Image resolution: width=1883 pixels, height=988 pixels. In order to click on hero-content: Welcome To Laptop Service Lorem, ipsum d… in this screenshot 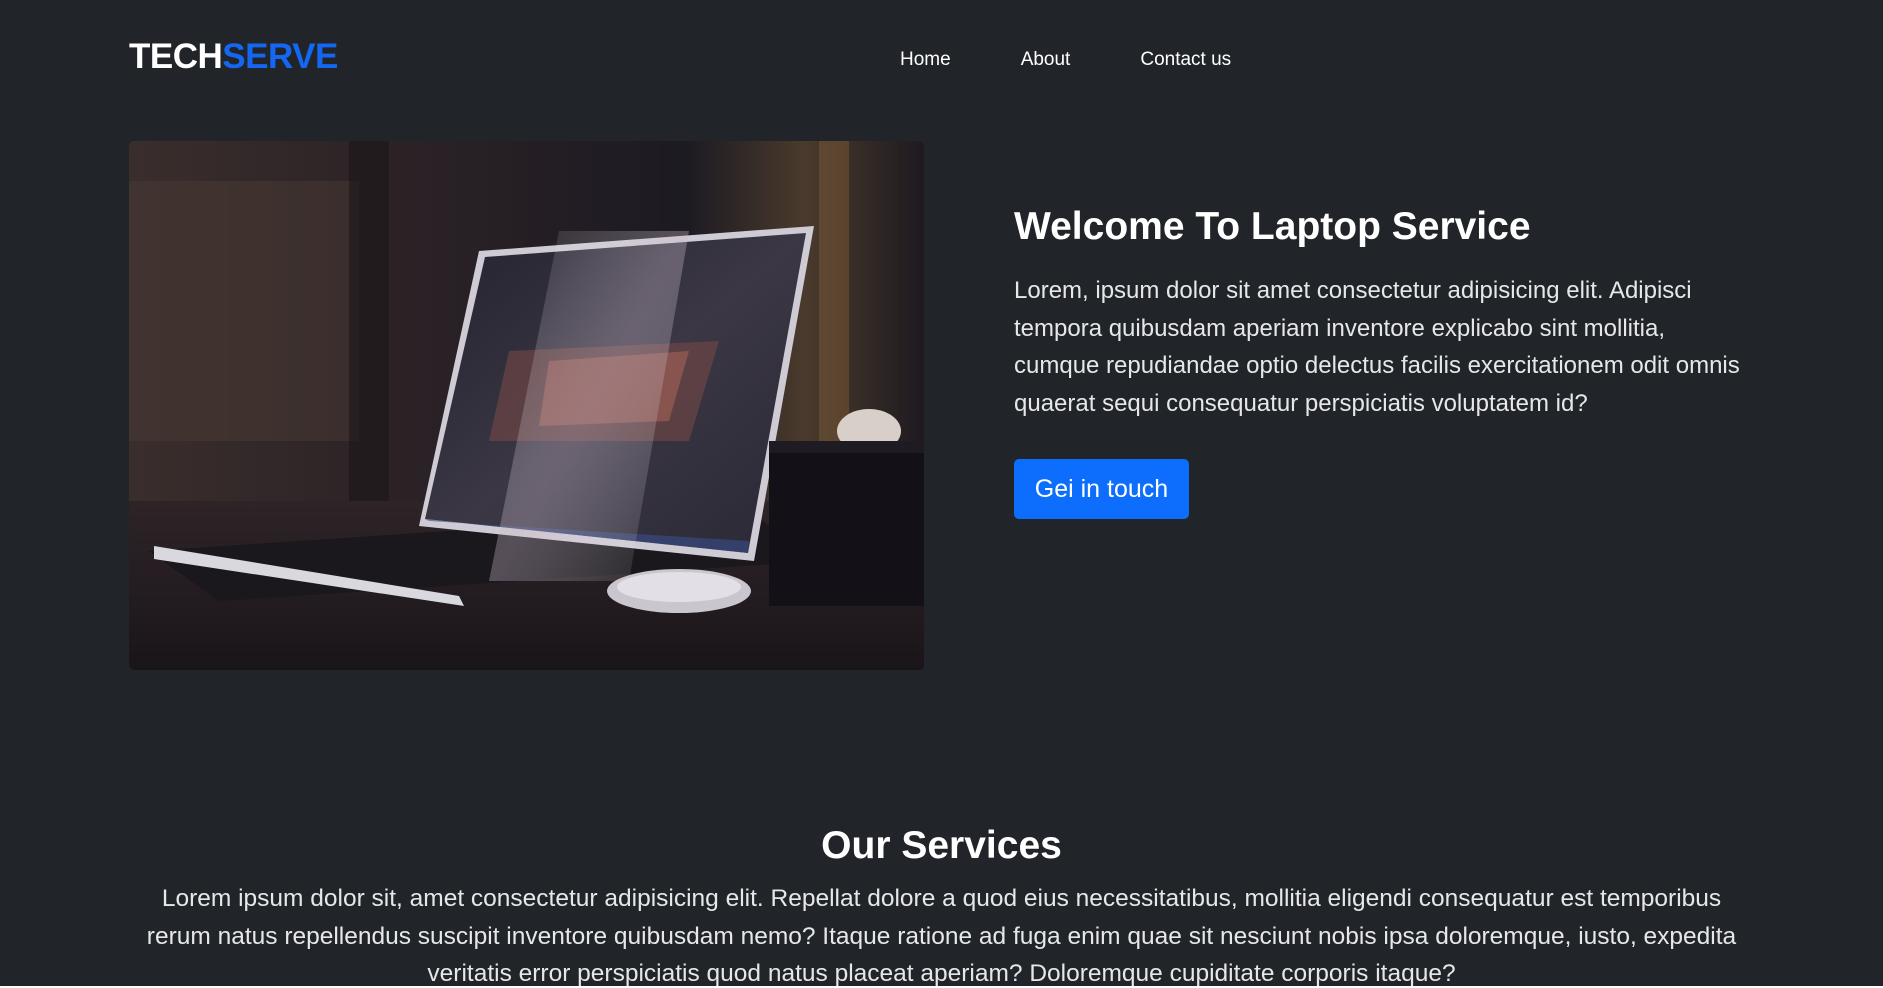, I will do `click(1384, 311)`.